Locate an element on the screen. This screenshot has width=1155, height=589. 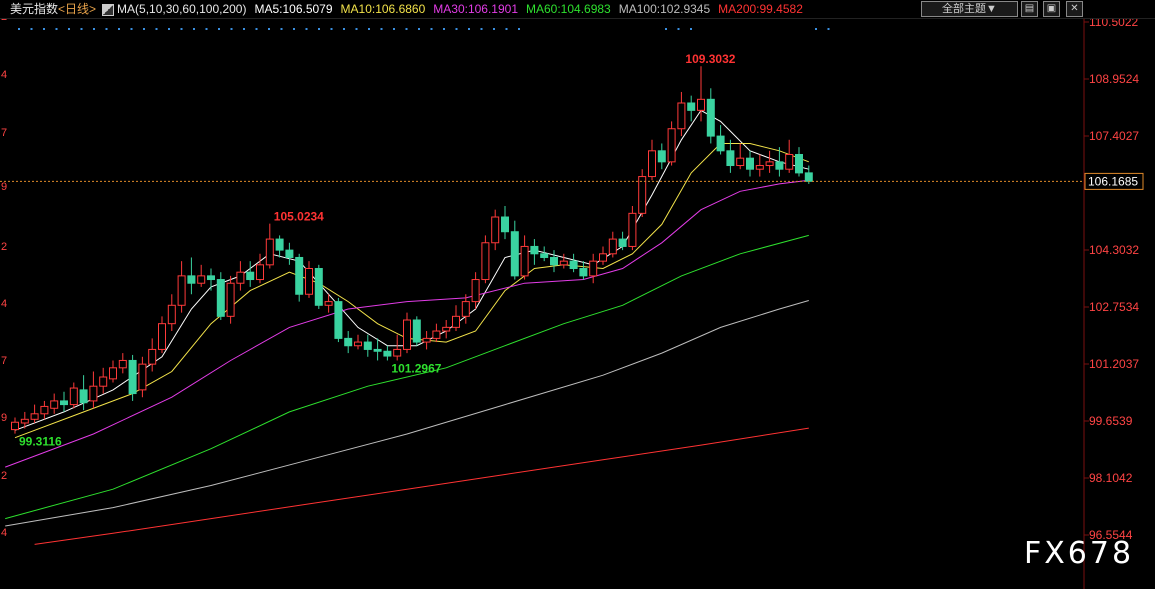
close-icon: ✕ is located at coordinates (1074, 9).